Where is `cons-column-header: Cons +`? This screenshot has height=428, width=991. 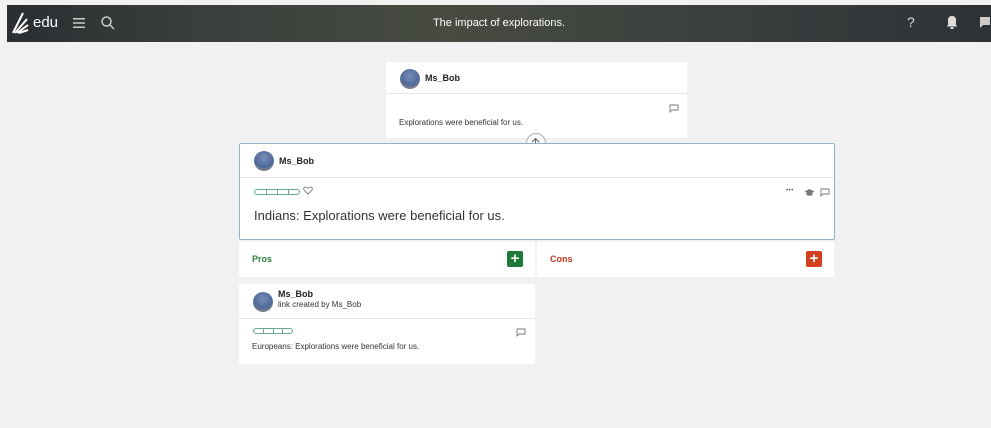
cons-column-header: Cons + is located at coordinates (685, 259).